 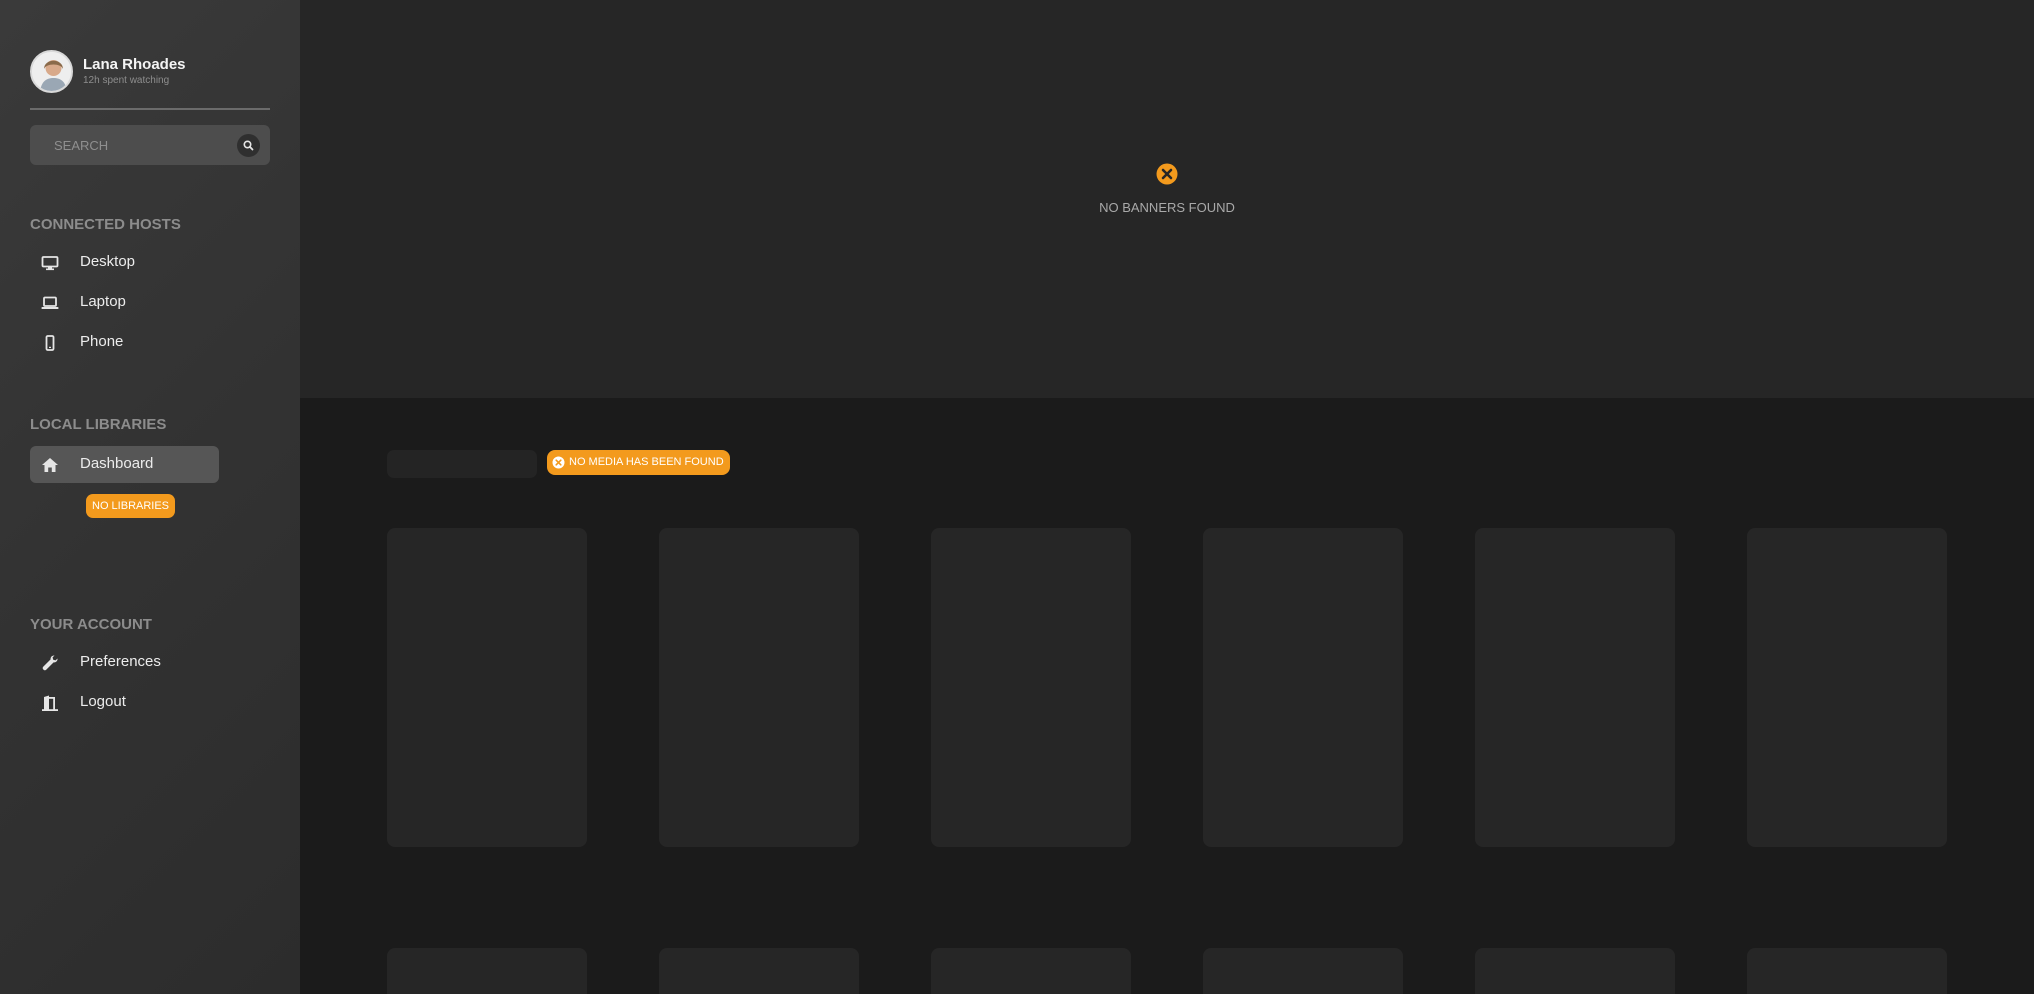 I want to click on search-icon, so click(x=248, y=145).